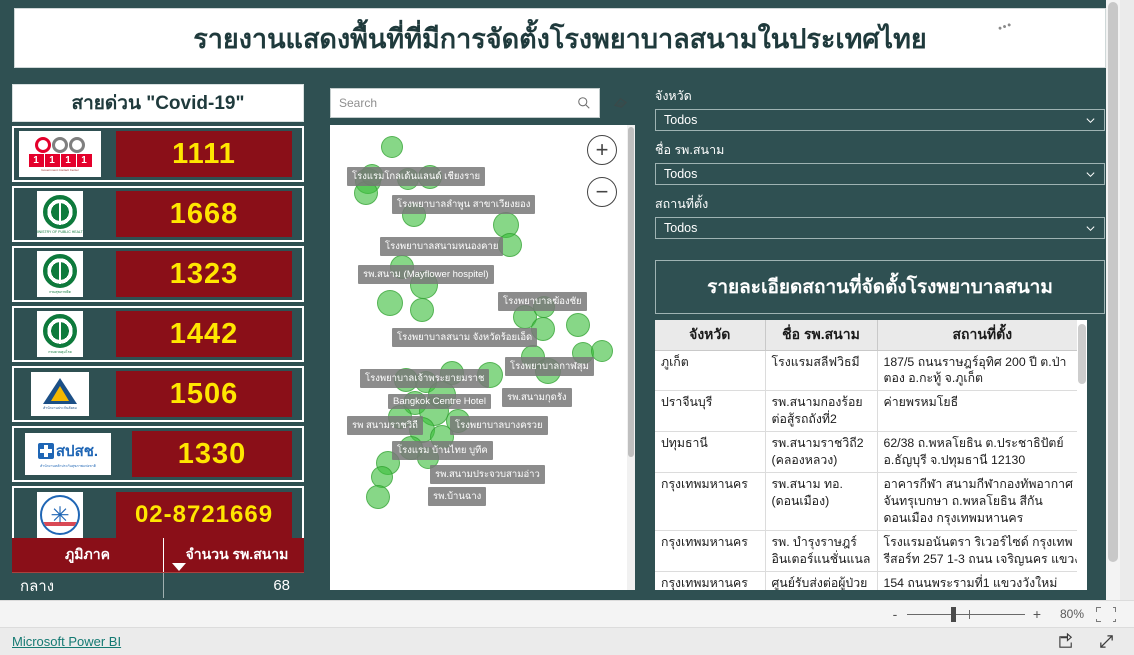 The height and width of the screenshot is (655, 1134). I want to click on moph-logo: MINISTRY OF PUBLIC HEALTH, so click(60, 214).